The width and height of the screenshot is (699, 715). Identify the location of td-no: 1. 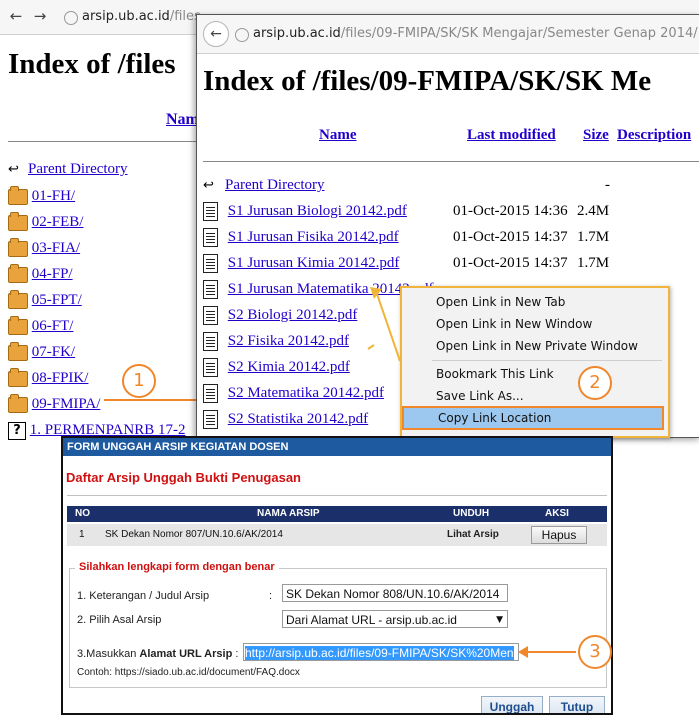
(82, 534).